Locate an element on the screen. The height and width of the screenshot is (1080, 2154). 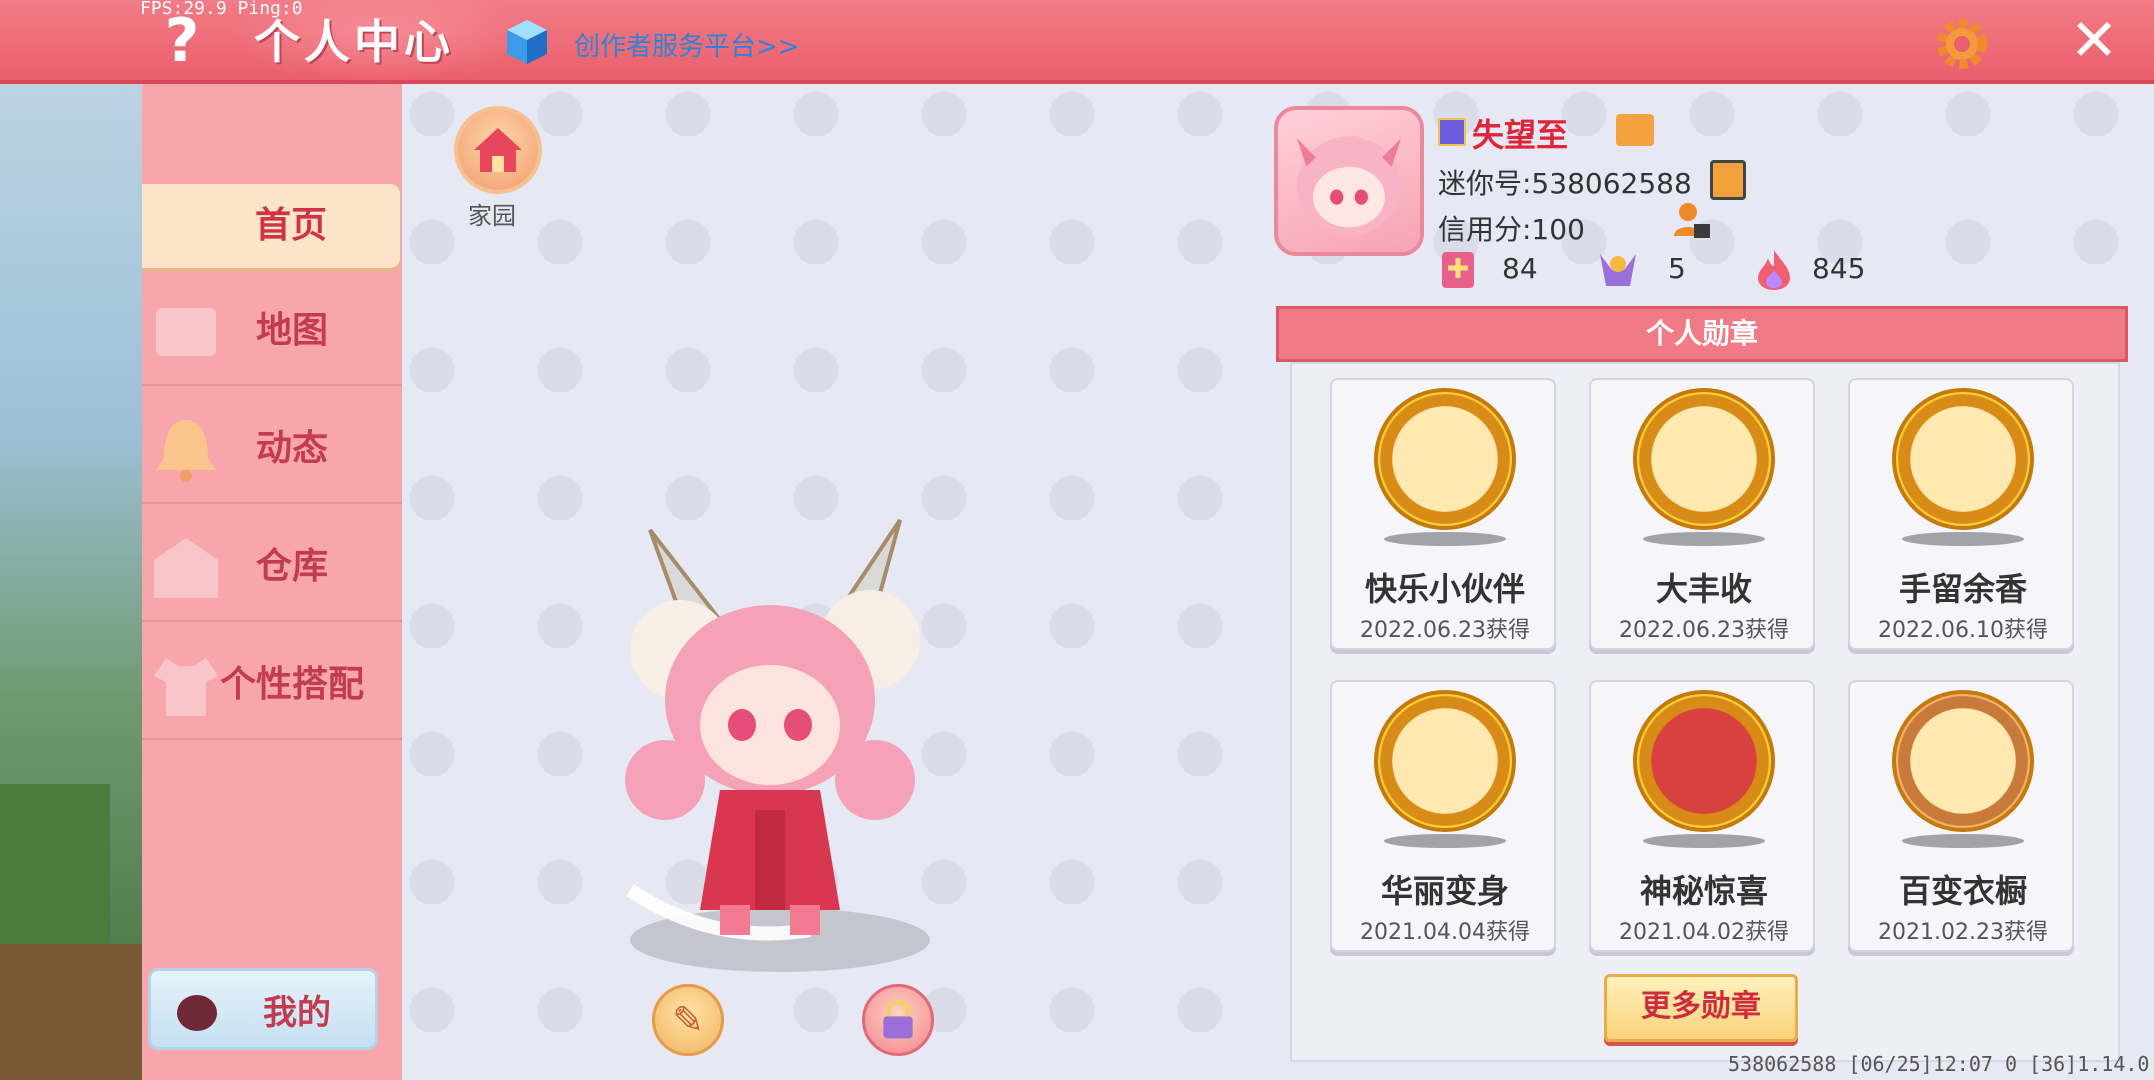
edit-button: ✎ is located at coordinates (688, 1020).